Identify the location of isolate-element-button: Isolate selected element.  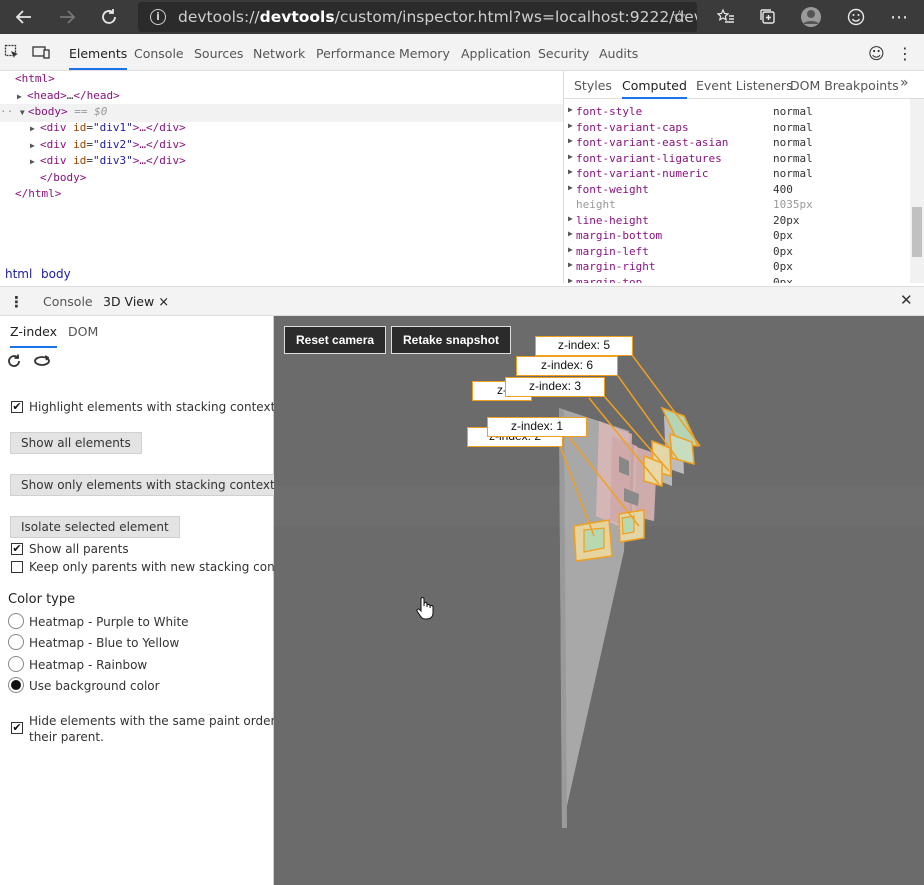
(95, 527).